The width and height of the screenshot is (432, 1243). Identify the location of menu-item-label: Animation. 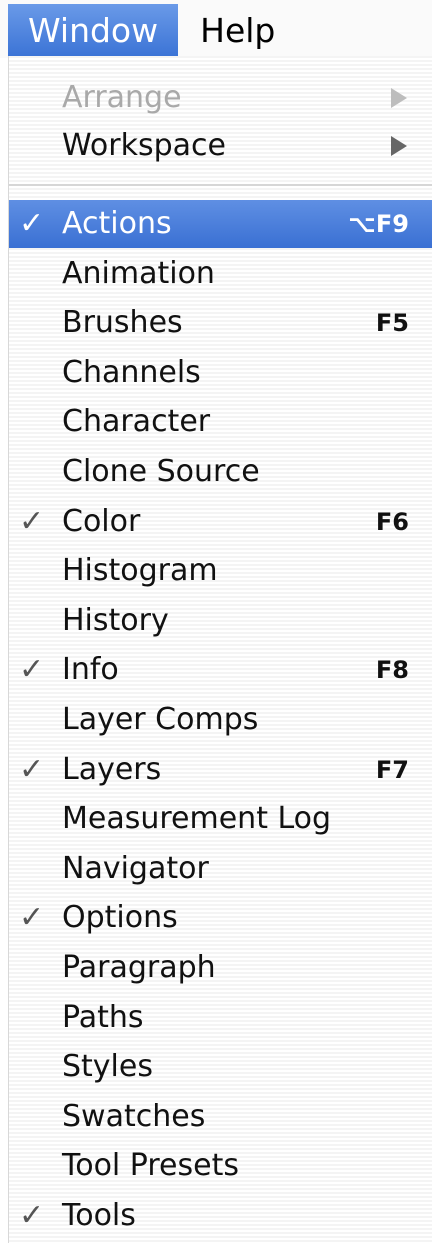
(138, 273).